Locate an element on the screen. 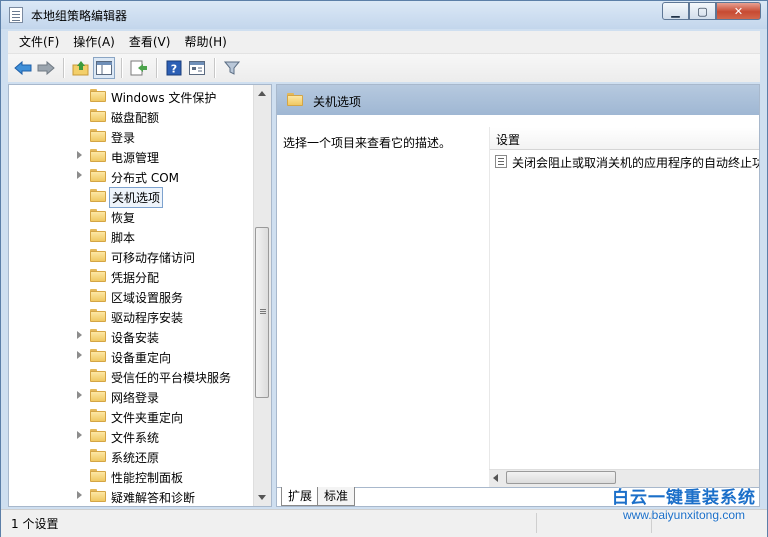  column-header-label: 设置 is located at coordinates (508, 140).